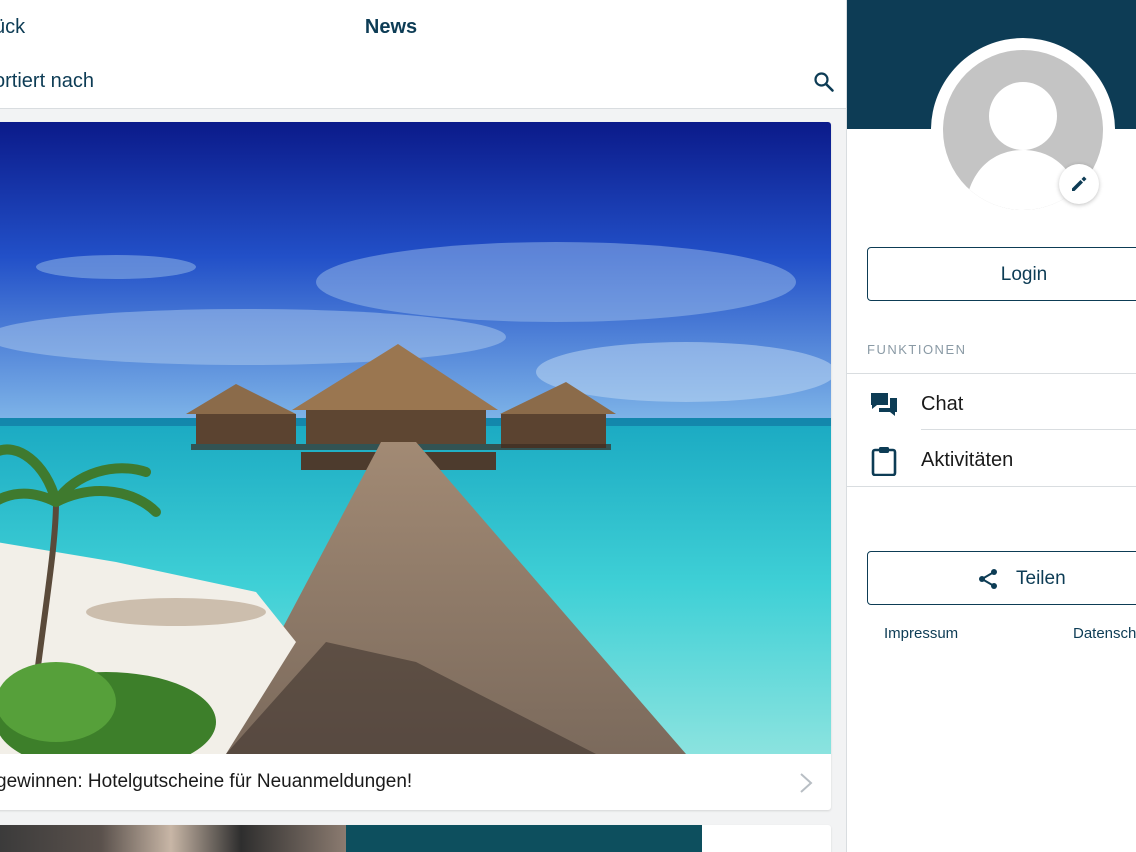 This screenshot has width=1136, height=852. What do you see at coordinates (921, 633) in the screenshot?
I see `impressum-link: Impressum` at bounding box center [921, 633].